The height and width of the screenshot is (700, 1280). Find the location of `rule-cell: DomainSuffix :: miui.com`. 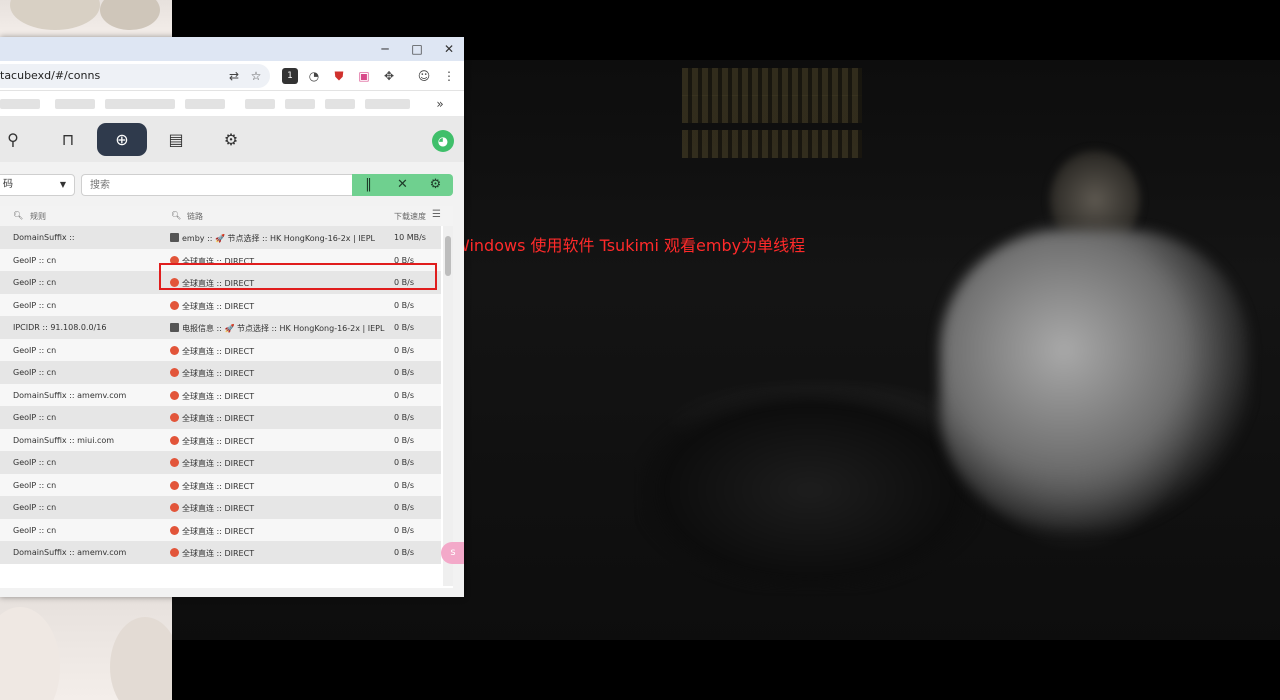

rule-cell: DomainSuffix :: miui.com is located at coordinates (64, 440).